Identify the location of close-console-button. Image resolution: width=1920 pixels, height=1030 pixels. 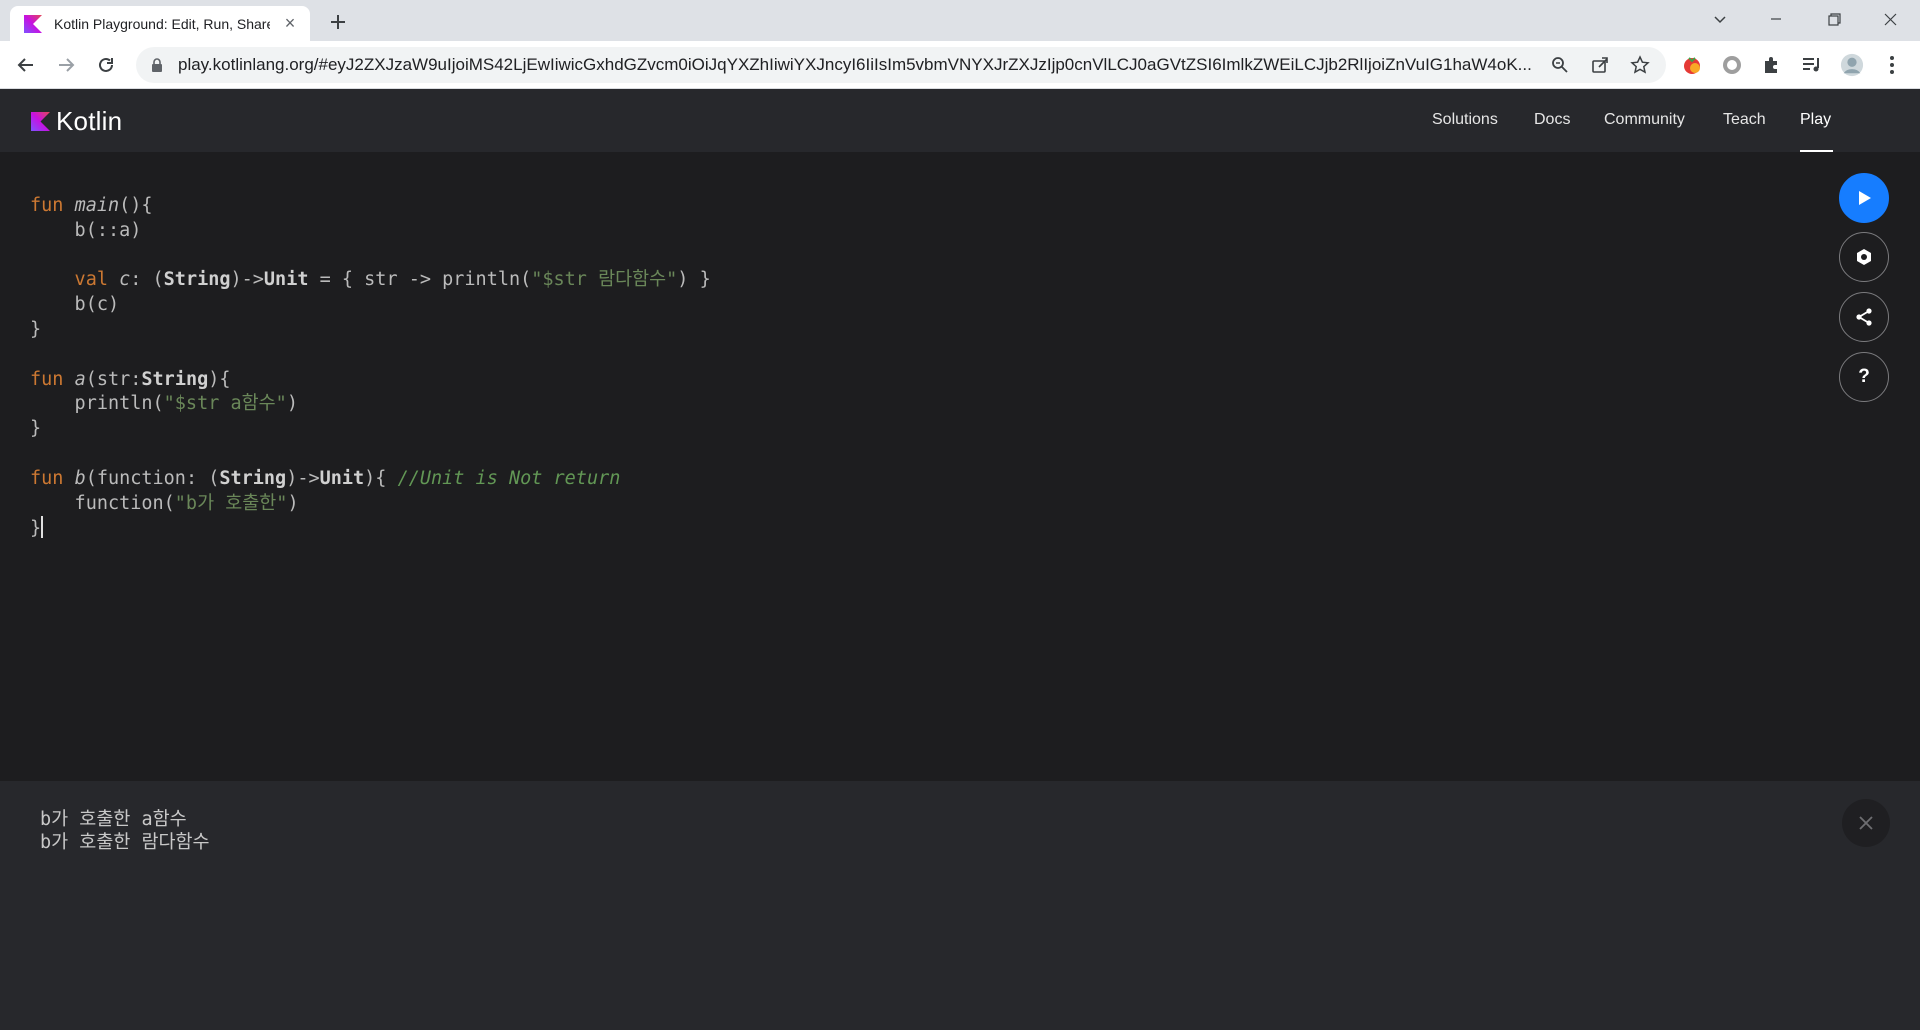
(1866, 823).